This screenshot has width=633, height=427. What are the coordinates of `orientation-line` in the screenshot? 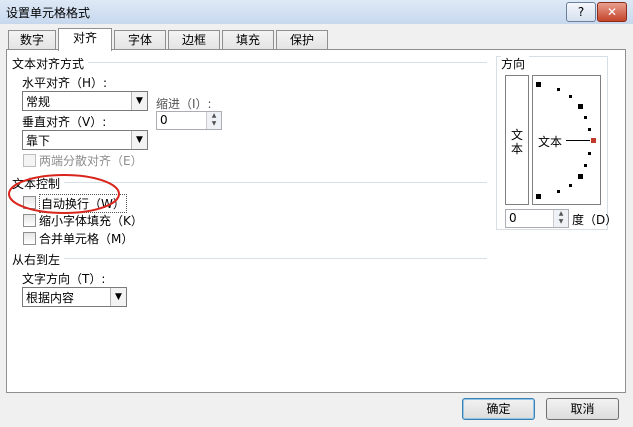 It's located at (578, 140).